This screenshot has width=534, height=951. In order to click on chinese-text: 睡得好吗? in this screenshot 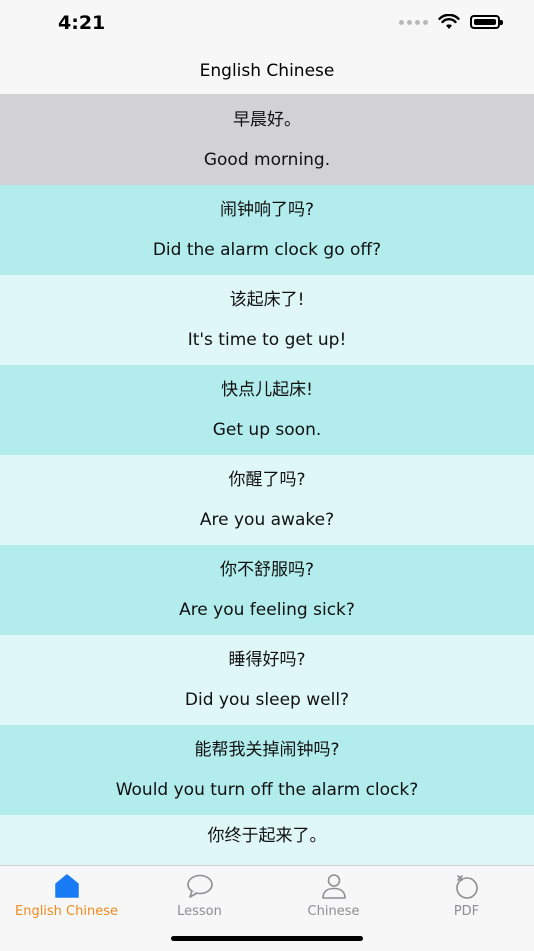, I will do `click(267, 660)`.